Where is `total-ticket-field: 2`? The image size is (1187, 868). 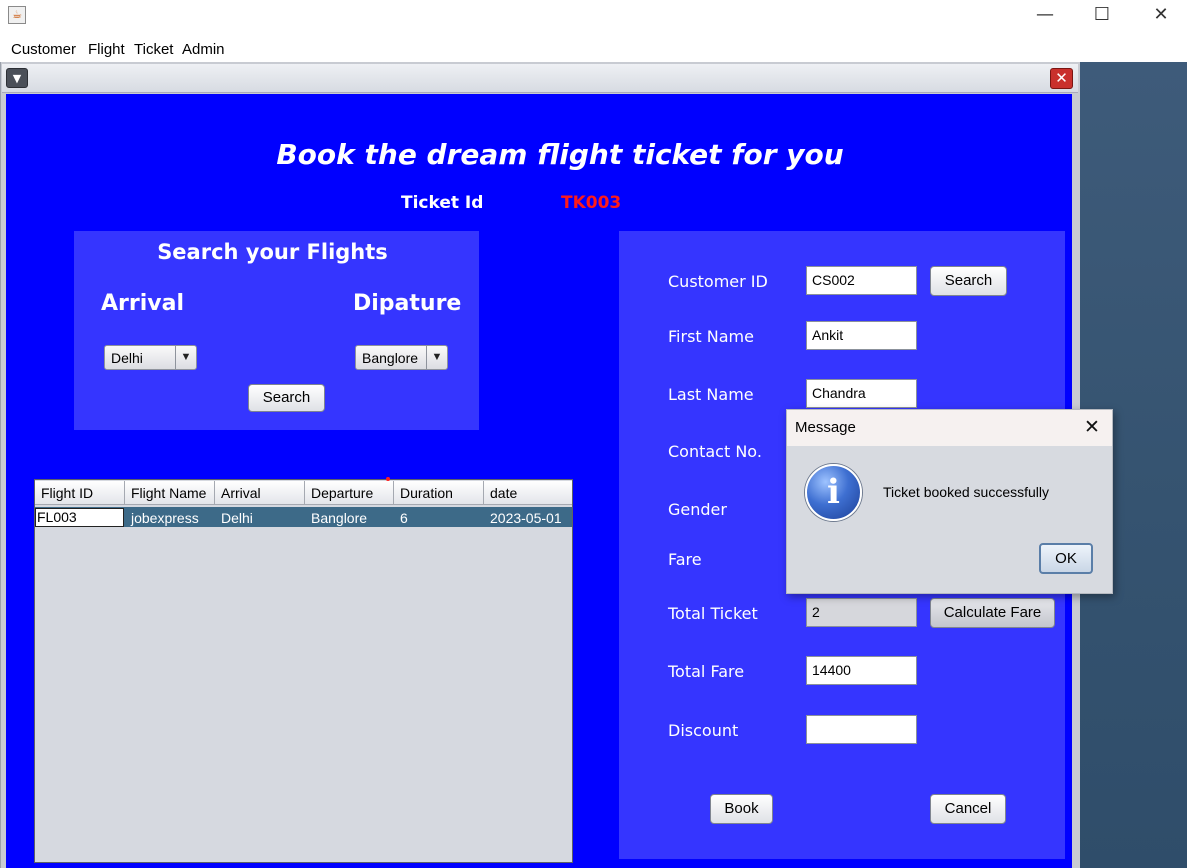 total-ticket-field: 2 is located at coordinates (861, 612).